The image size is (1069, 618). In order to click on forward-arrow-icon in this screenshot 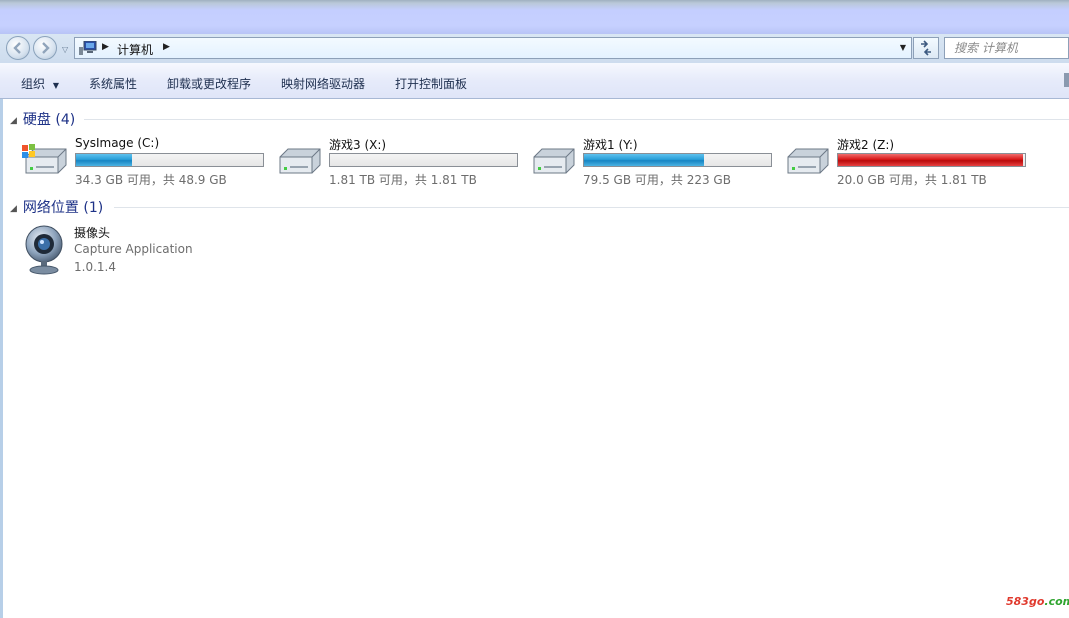, I will do `click(46, 48)`.